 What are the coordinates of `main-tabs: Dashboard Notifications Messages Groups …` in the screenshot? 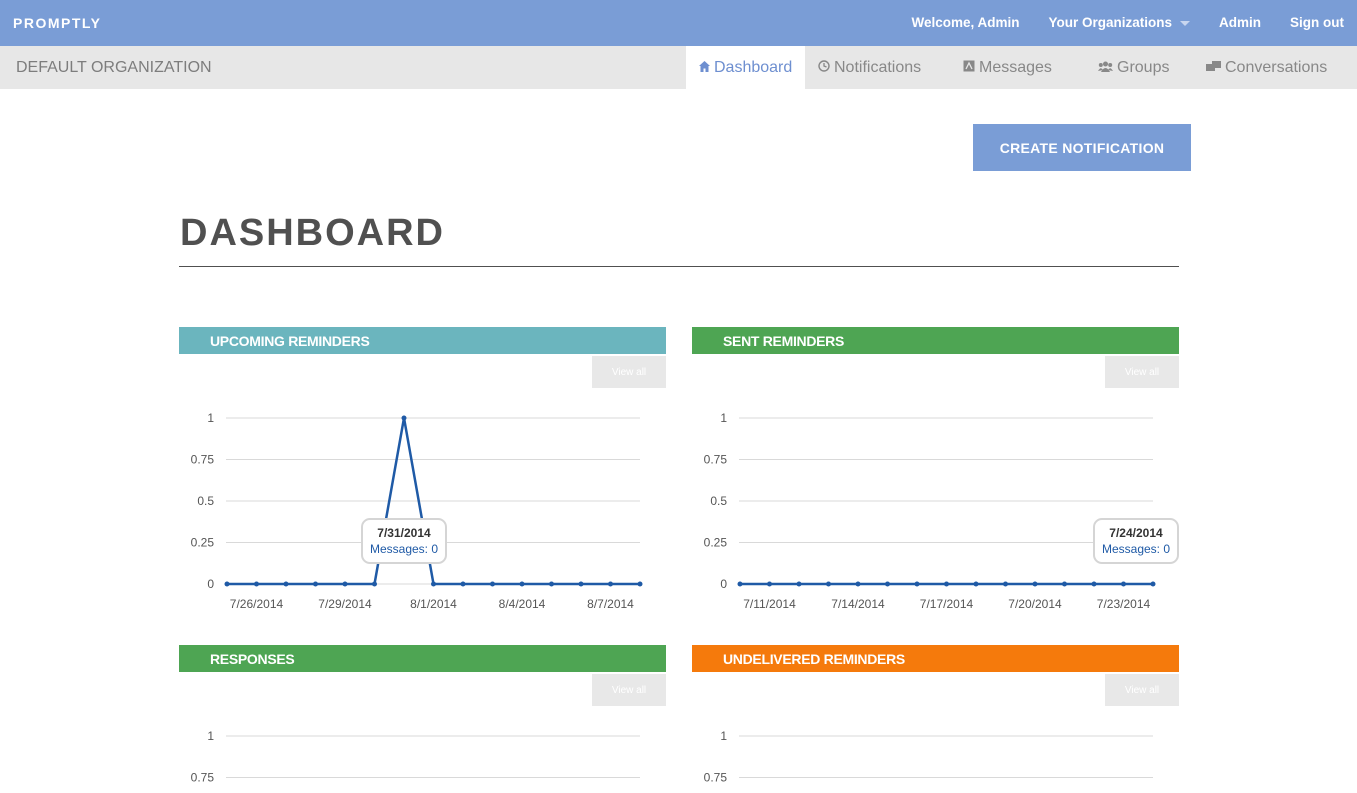 It's located at (1012, 67).